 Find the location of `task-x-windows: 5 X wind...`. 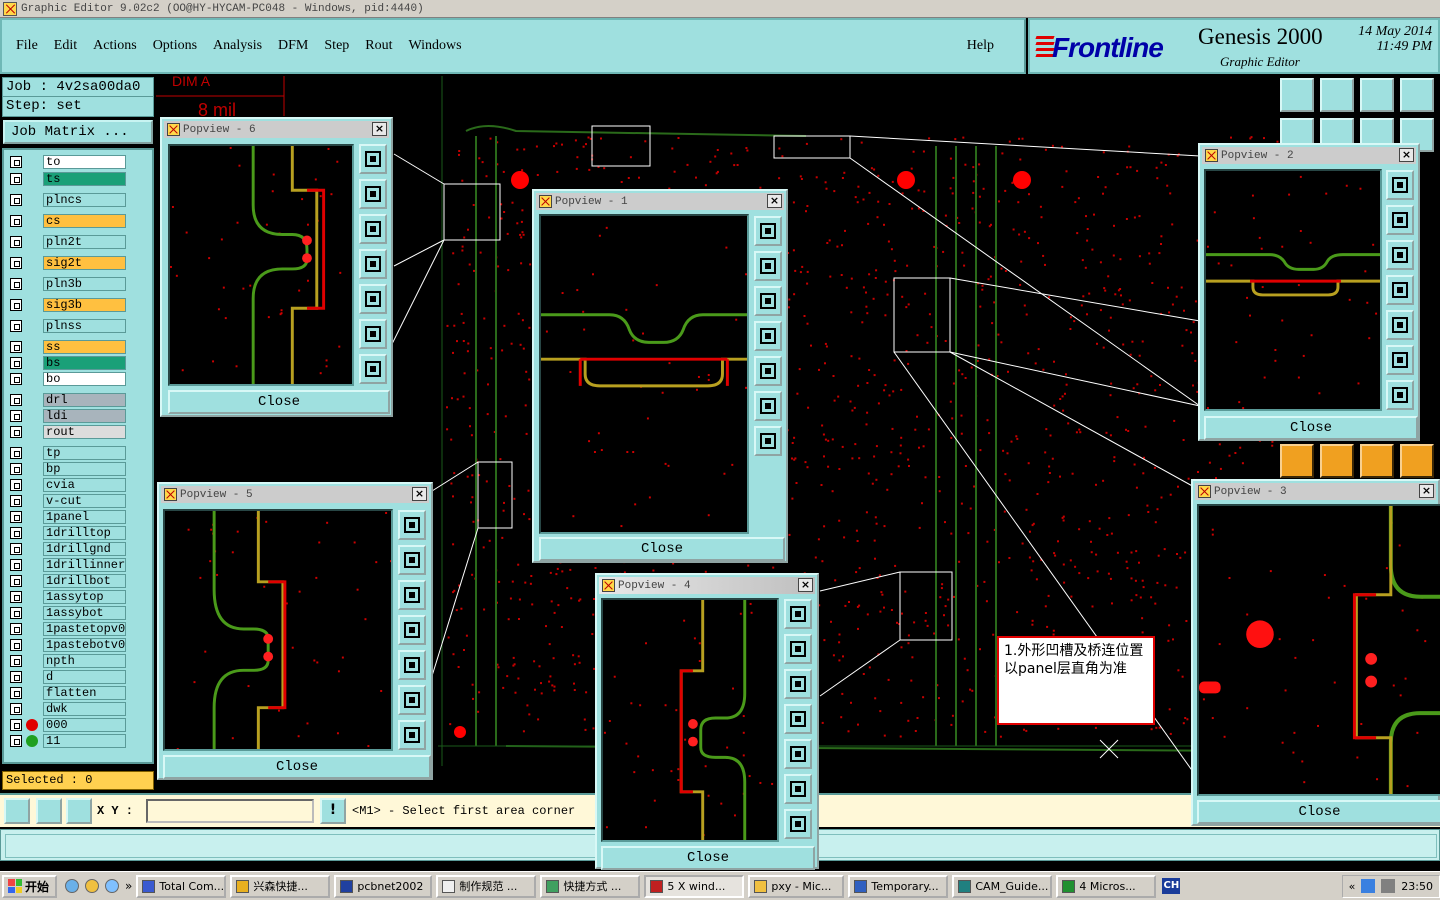

task-x-windows: 5 X wind... is located at coordinates (694, 886).